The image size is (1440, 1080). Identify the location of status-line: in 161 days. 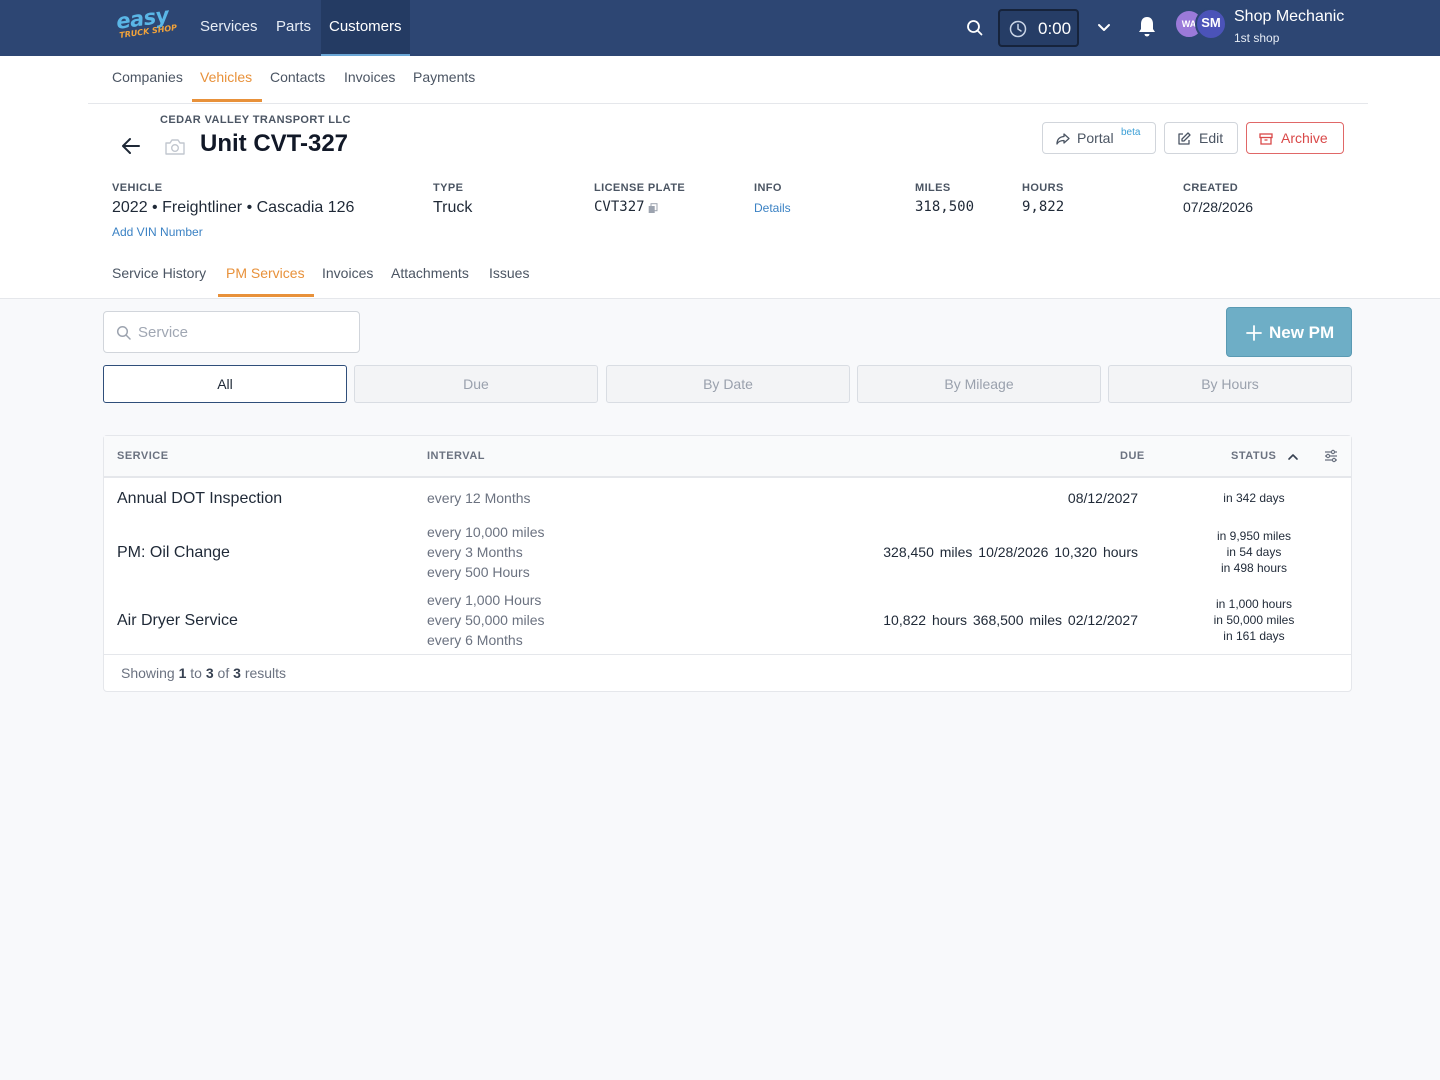
(1254, 636).